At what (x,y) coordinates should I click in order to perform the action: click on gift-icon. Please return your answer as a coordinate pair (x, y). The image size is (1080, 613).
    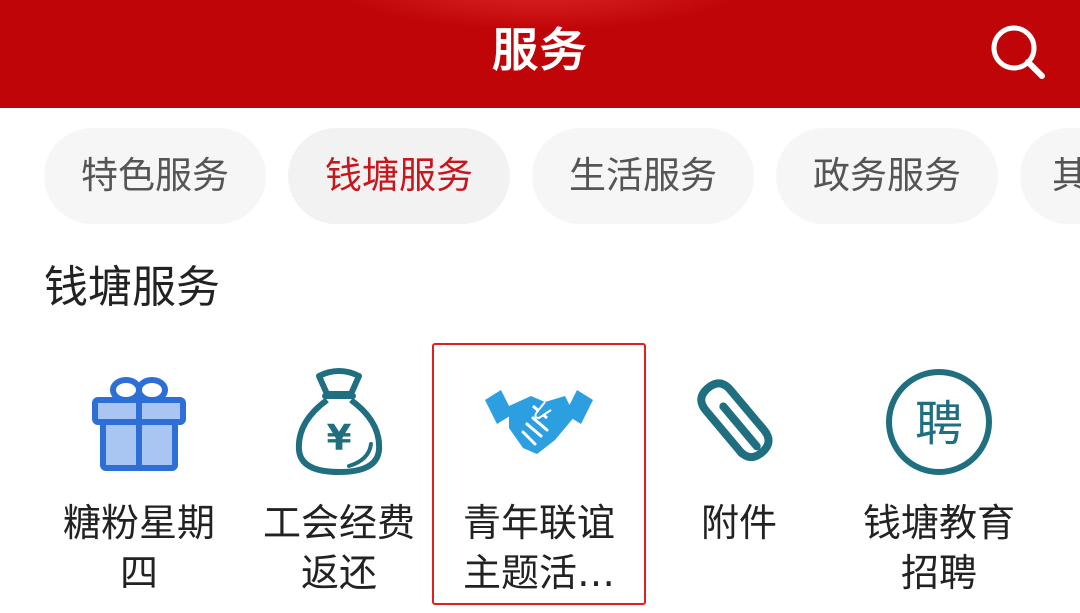
    Looking at the image, I should click on (139, 424).